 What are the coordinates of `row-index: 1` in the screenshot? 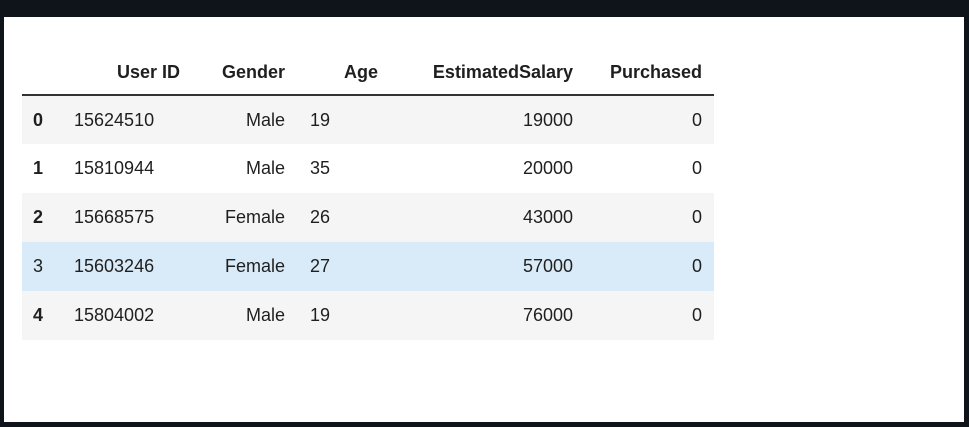 It's located at (38, 168).